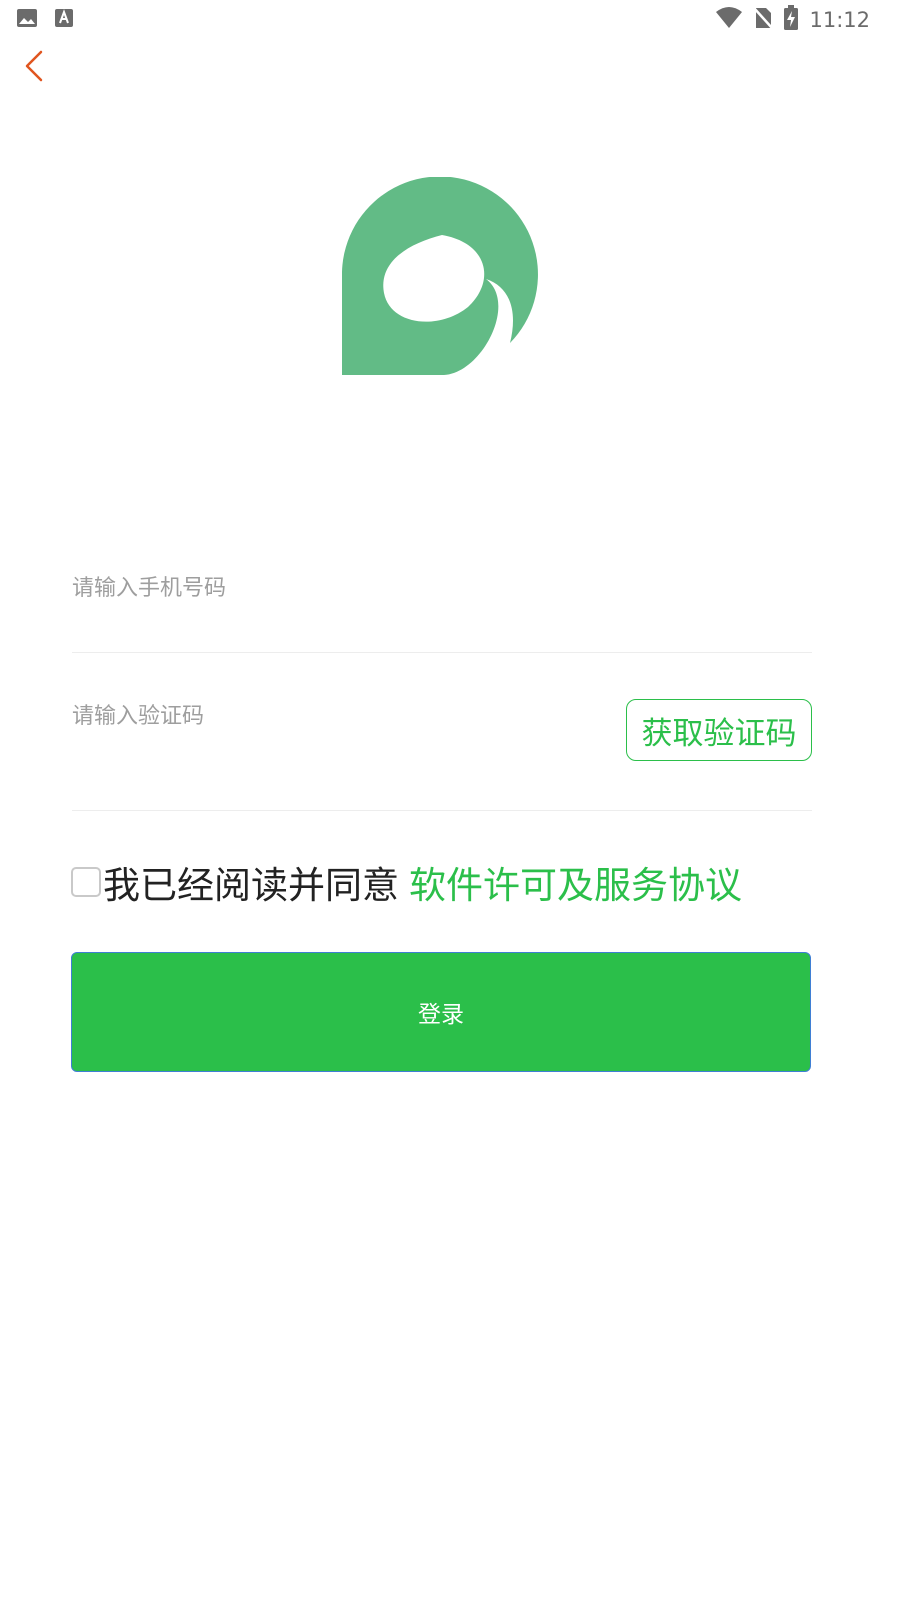  What do you see at coordinates (441, 1012) in the screenshot?
I see `login-button: 登录` at bounding box center [441, 1012].